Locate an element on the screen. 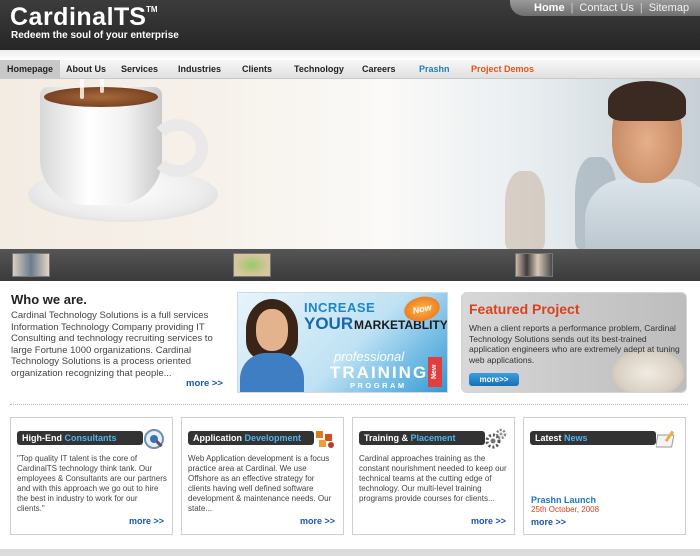  training-more-link: more >> is located at coordinates (488, 521).